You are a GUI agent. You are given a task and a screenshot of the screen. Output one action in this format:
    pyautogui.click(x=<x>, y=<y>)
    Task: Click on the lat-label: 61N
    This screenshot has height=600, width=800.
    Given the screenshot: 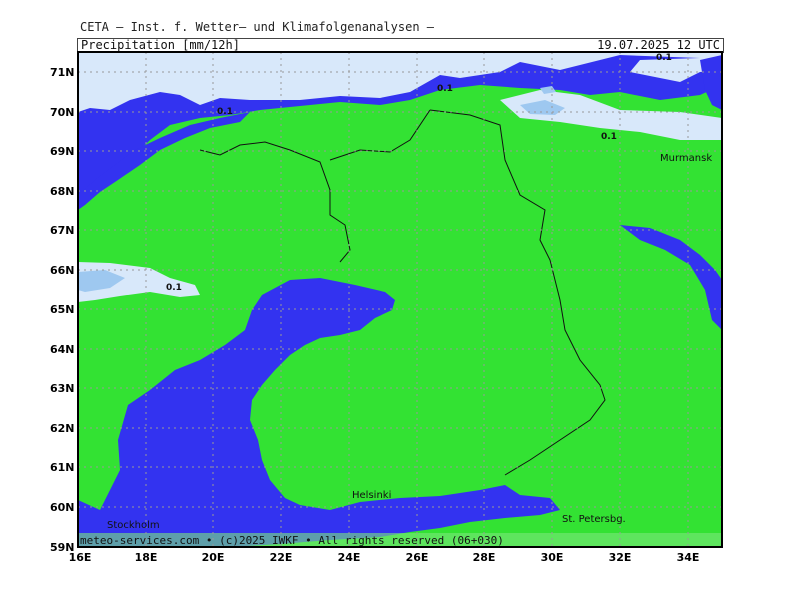 What is the action you would take?
    pyautogui.click(x=62, y=467)
    